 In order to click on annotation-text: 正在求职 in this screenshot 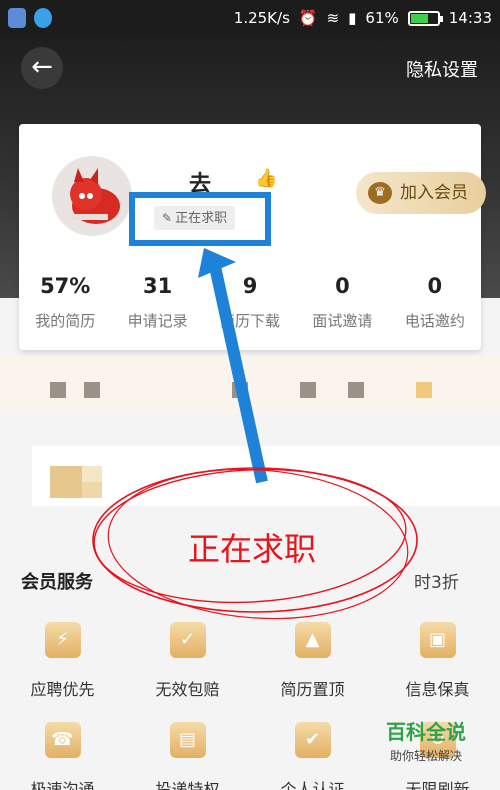, I will do `click(252, 549)`.